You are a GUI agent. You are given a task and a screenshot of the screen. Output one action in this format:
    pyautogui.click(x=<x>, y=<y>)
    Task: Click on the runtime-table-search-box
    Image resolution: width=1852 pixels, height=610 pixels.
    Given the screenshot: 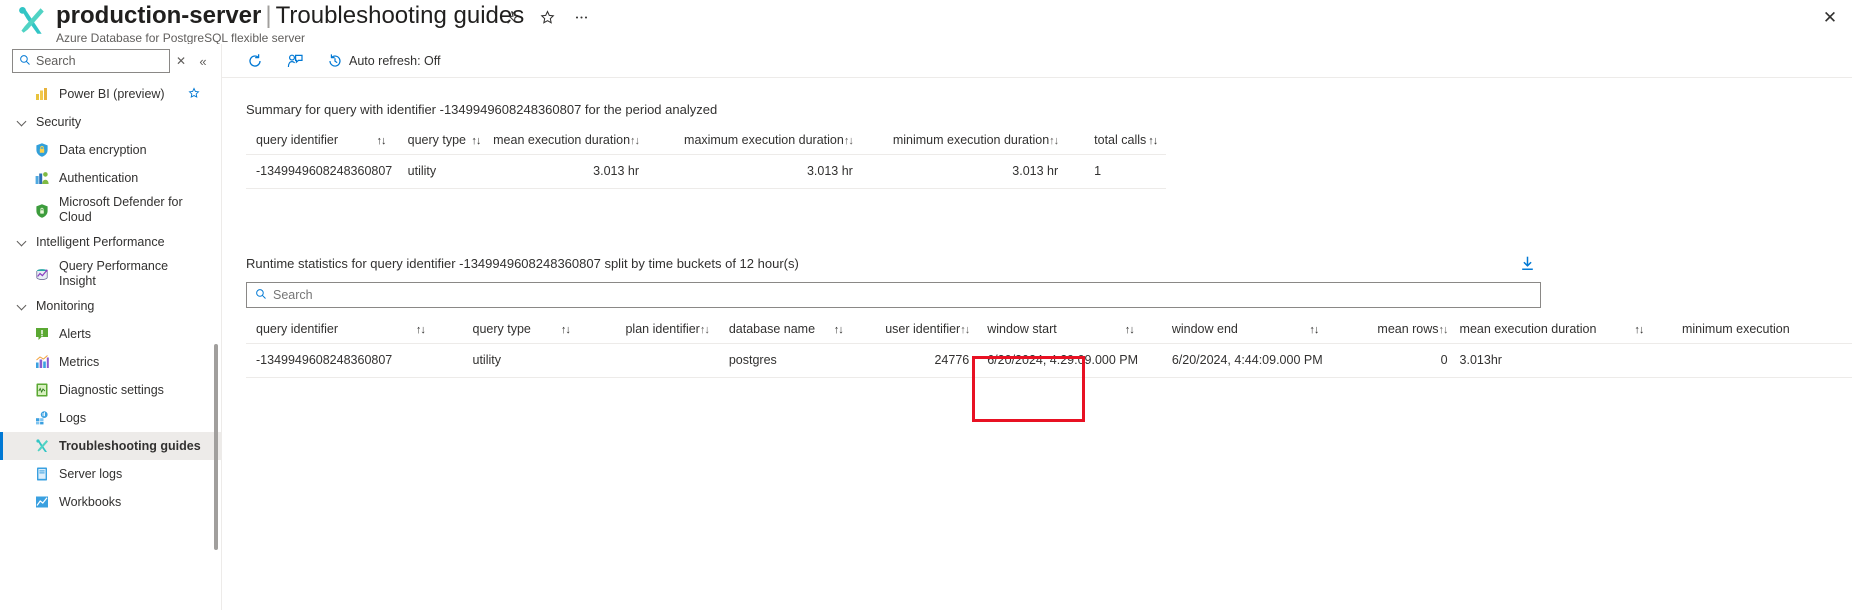 What is the action you would take?
    pyautogui.click(x=893, y=295)
    